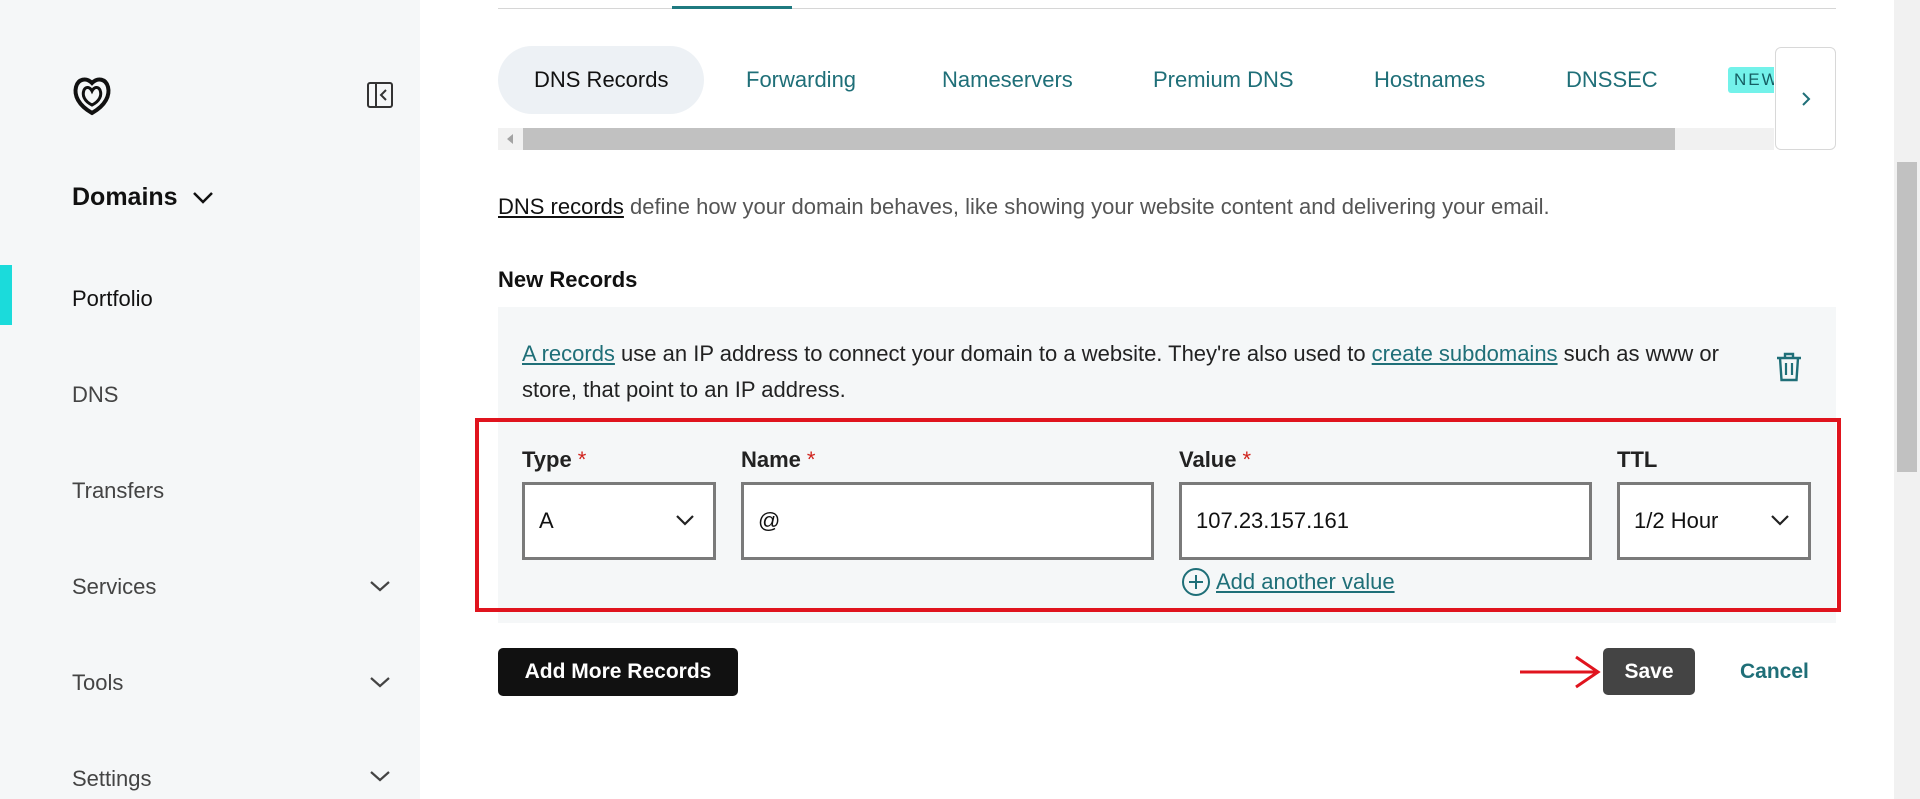 The width and height of the screenshot is (1920, 799). I want to click on trash-icon, so click(1789, 367).